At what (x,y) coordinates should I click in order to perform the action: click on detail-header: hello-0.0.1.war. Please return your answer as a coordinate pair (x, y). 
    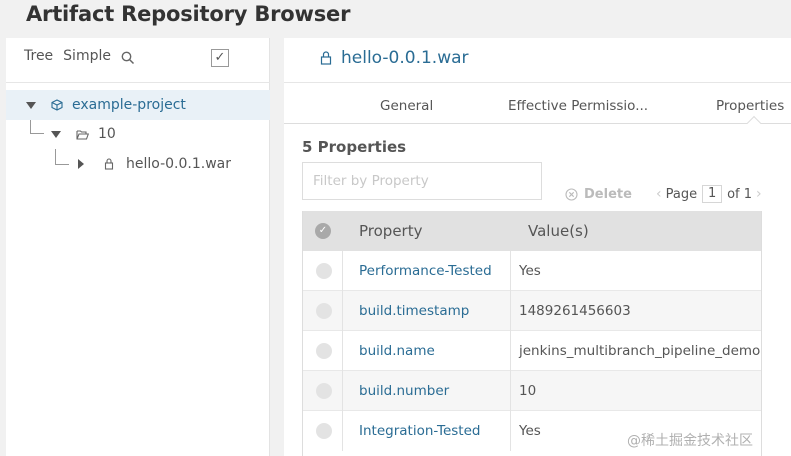
    Looking at the image, I should click on (394, 58).